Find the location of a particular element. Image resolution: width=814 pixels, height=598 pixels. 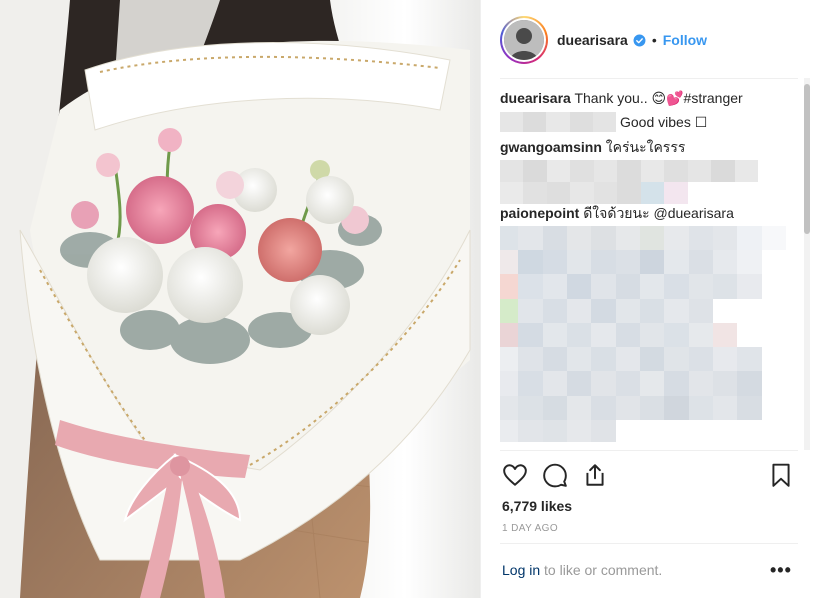

login-prompt: Log in to like or comment. is located at coordinates (582, 570).